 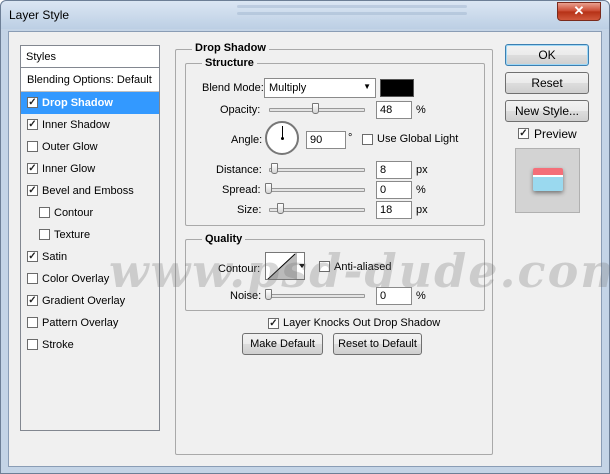 I want to click on noise-unit: %, so click(x=421, y=296).